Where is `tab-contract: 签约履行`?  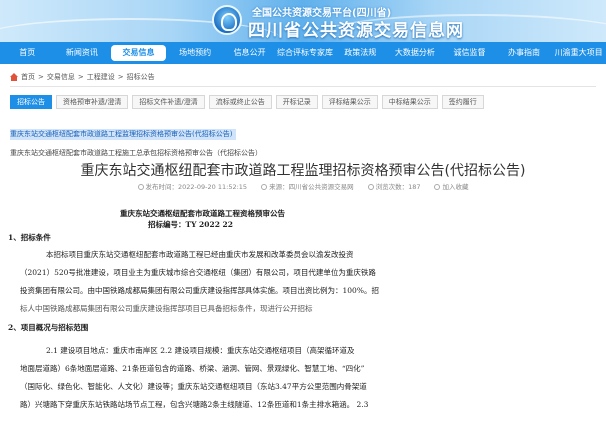 tab-contract: 签约履行 is located at coordinates (462, 102).